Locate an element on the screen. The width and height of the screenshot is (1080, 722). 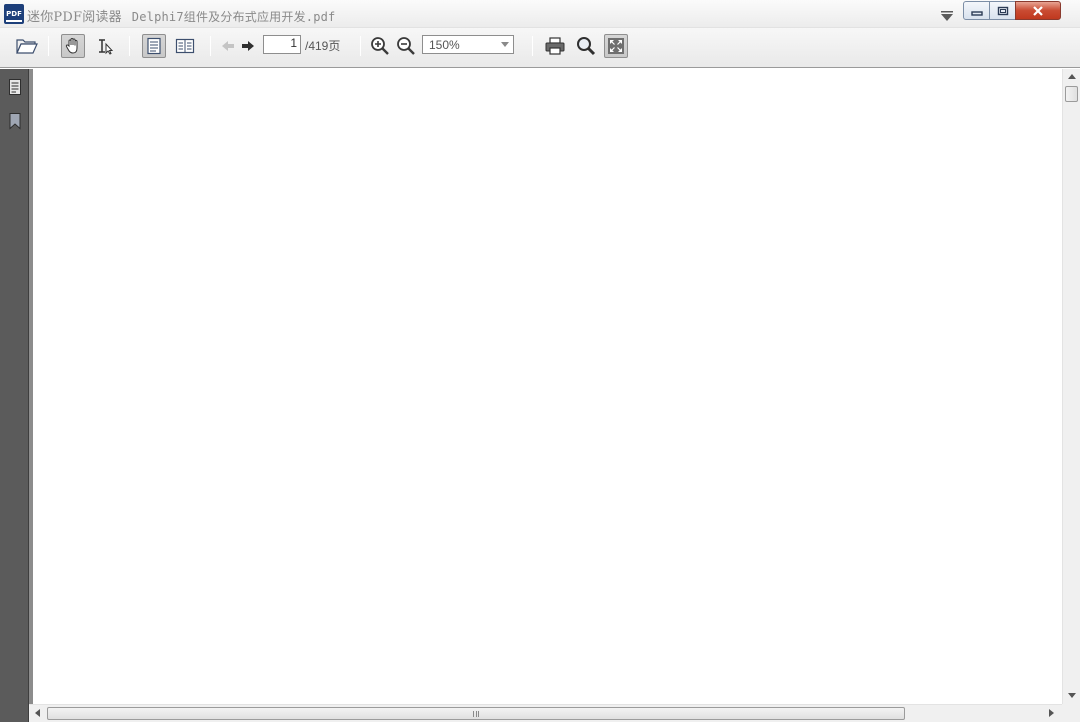
two-page-icon is located at coordinates (185, 46).